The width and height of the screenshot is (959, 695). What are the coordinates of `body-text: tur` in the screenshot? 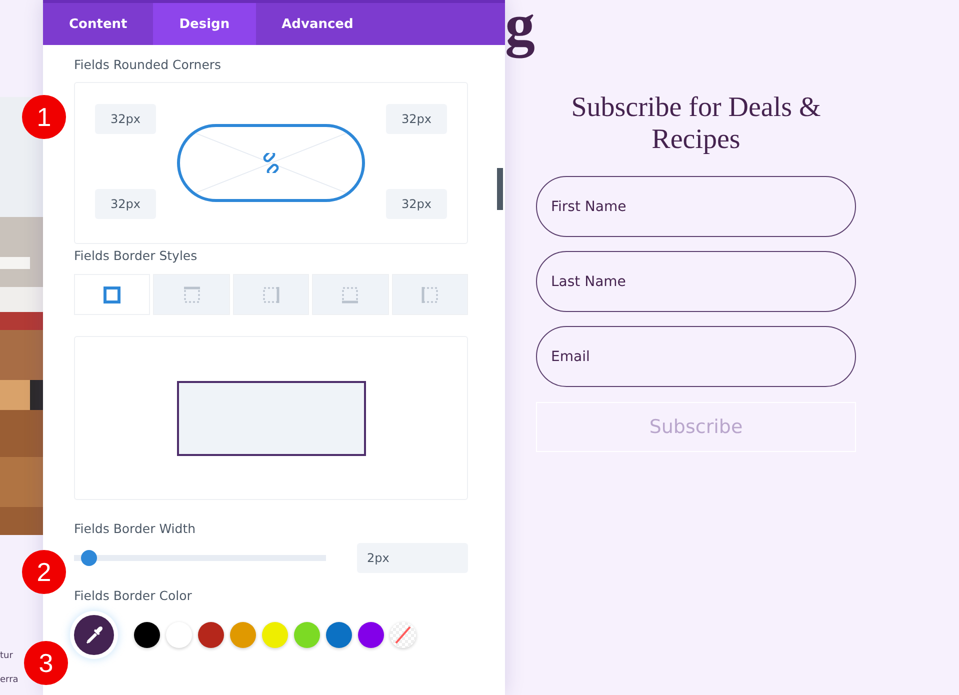 It's located at (6, 656).